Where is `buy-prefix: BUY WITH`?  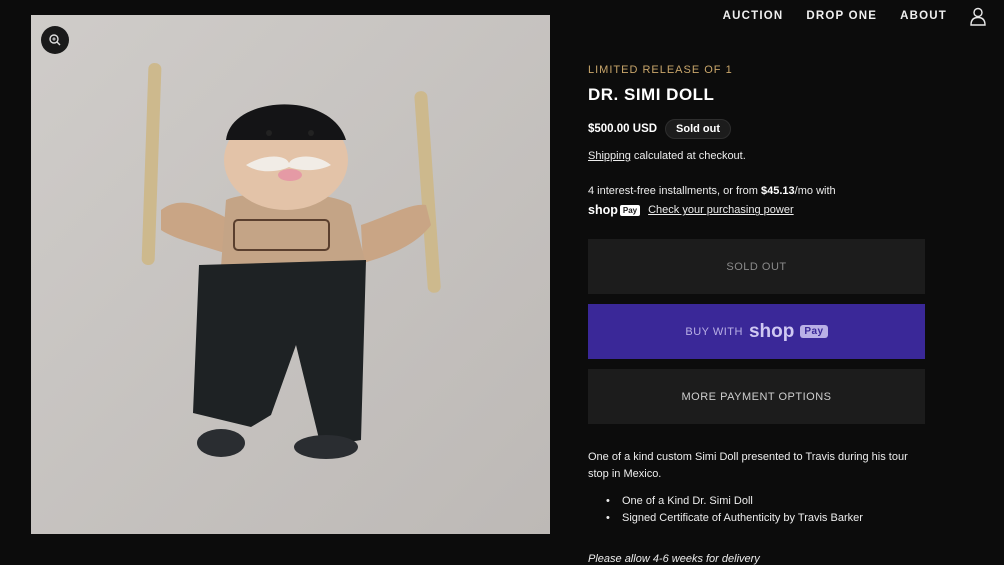
buy-prefix: BUY WITH is located at coordinates (714, 331).